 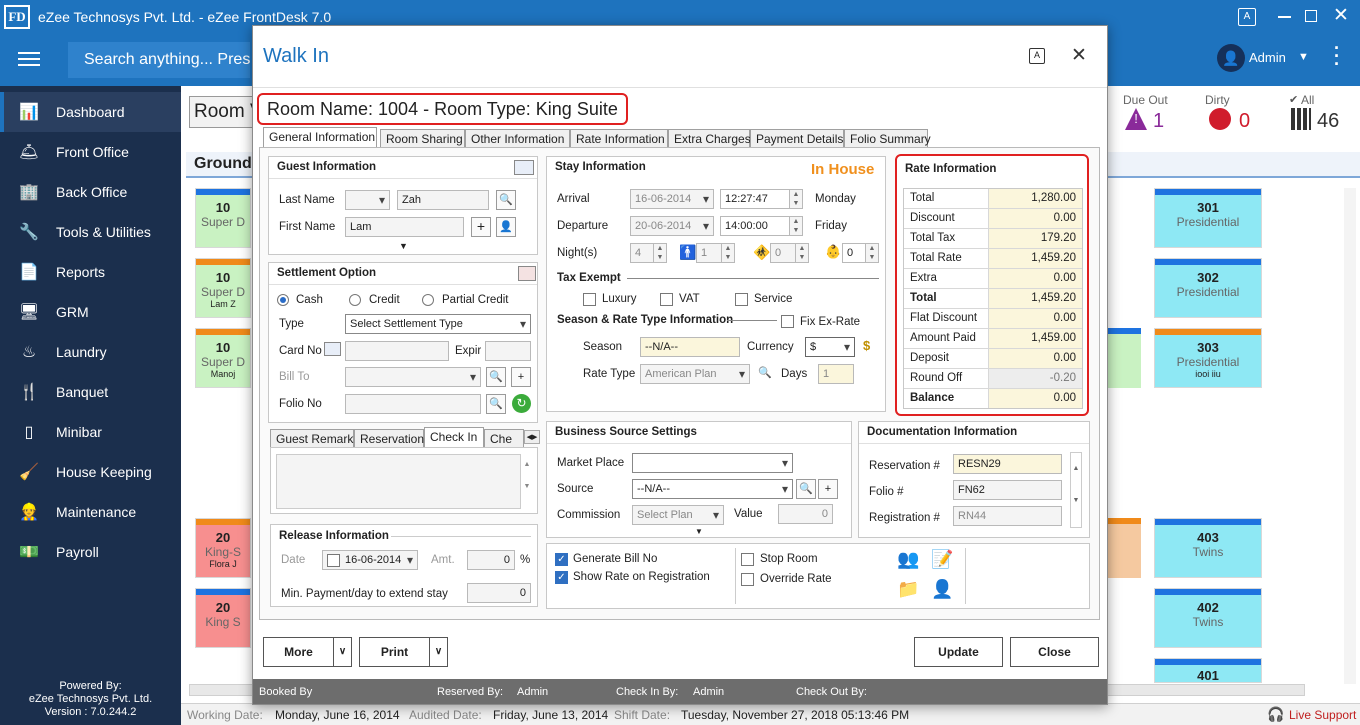 What do you see at coordinates (660, 253) in the screenshot?
I see `nights-spinner: ▲ ▼` at bounding box center [660, 253].